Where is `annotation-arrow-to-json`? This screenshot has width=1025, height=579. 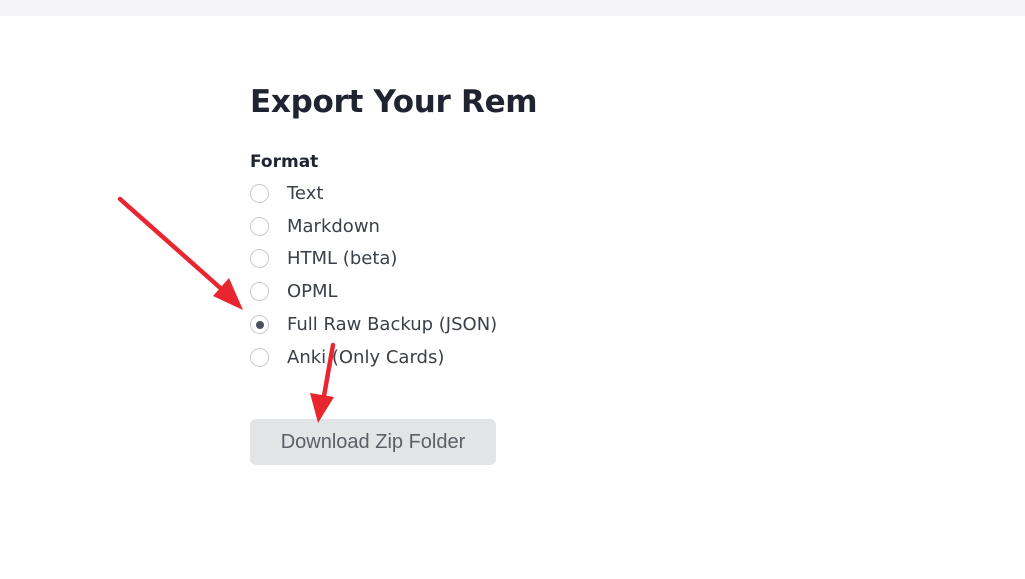
annotation-arrow-to-json is located at coordinates (180, 253).